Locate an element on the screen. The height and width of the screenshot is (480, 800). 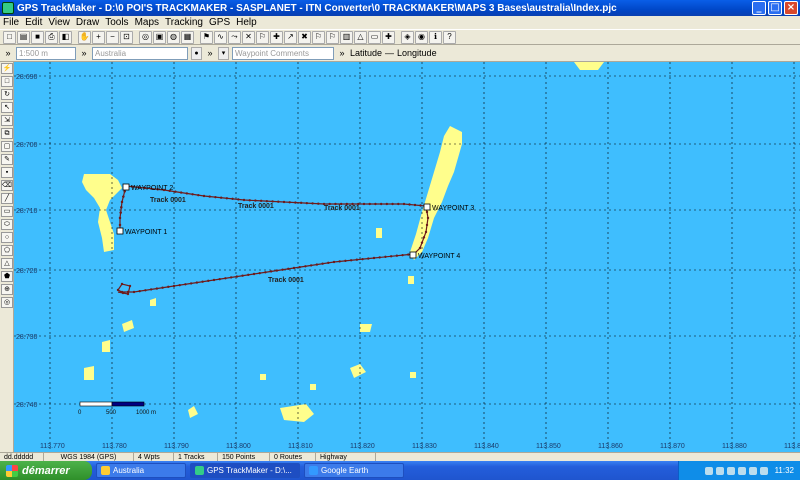
copy-icon: ⧉ is located at coordinates (7, 133).